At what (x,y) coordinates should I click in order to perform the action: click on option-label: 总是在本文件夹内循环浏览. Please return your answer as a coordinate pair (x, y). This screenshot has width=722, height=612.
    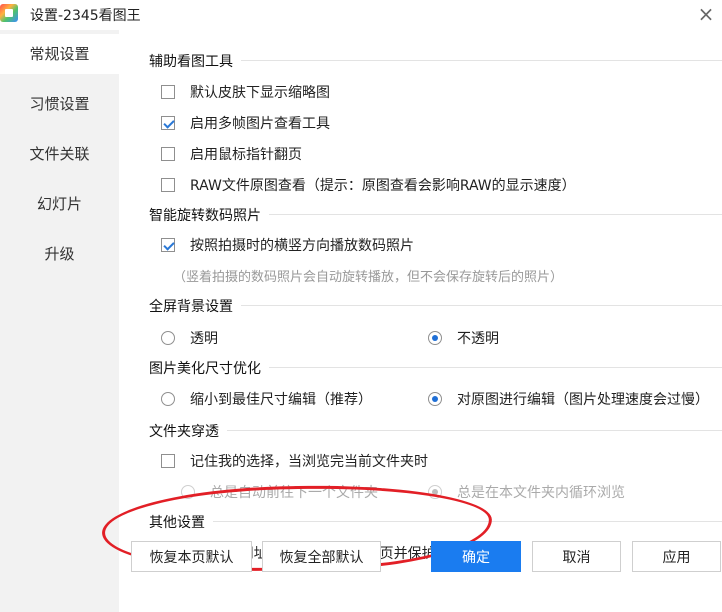
    Looking at the image, I should click on (541, 493).